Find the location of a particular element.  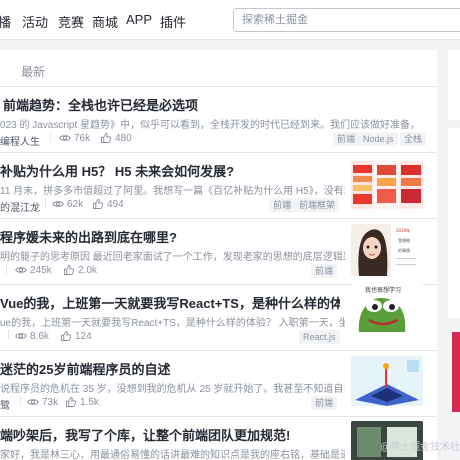

nav-item-live: 播 is located at coordinates (5, 21).